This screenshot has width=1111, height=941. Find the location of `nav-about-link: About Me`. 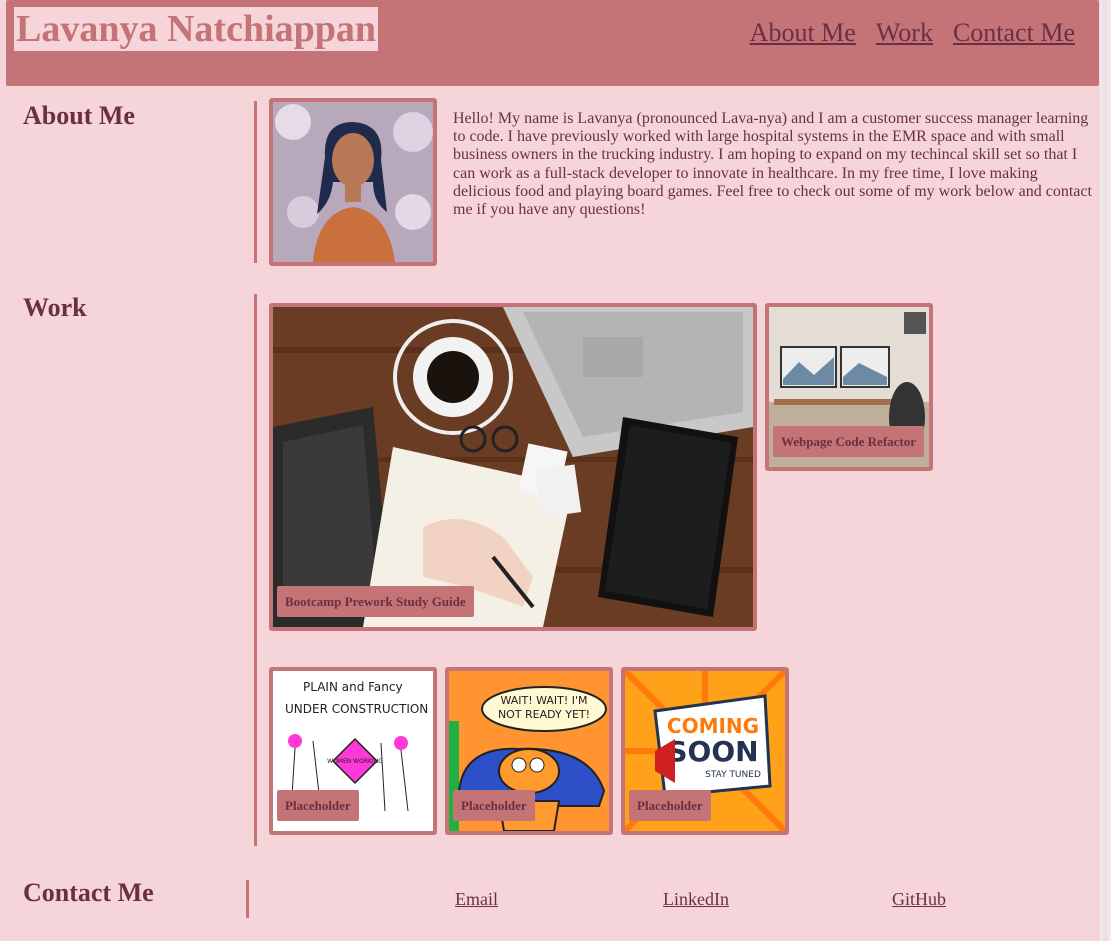

nav-about-link: About Me is located at coordinates (803, 33).